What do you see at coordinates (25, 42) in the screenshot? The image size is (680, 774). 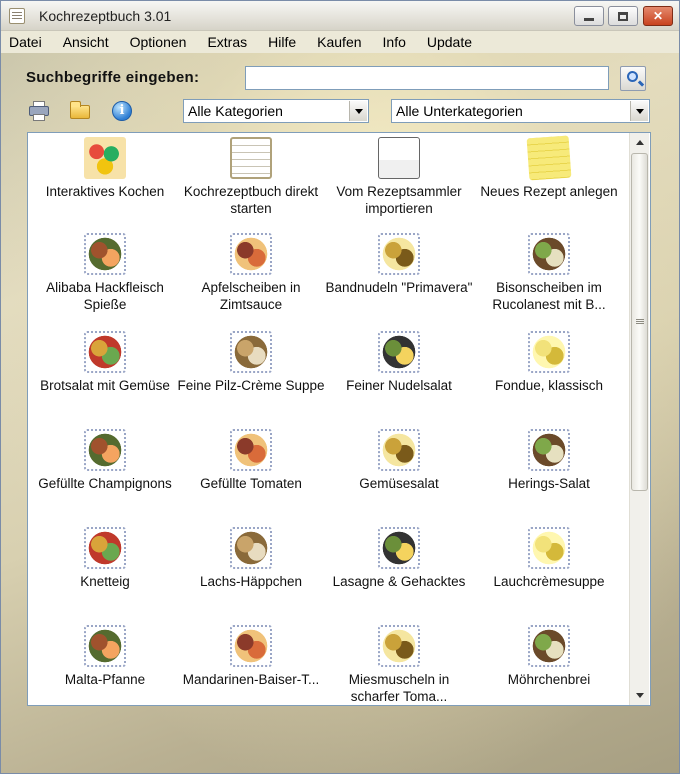 I see `menu-datei: Datei` at bounding box center [25, 42].